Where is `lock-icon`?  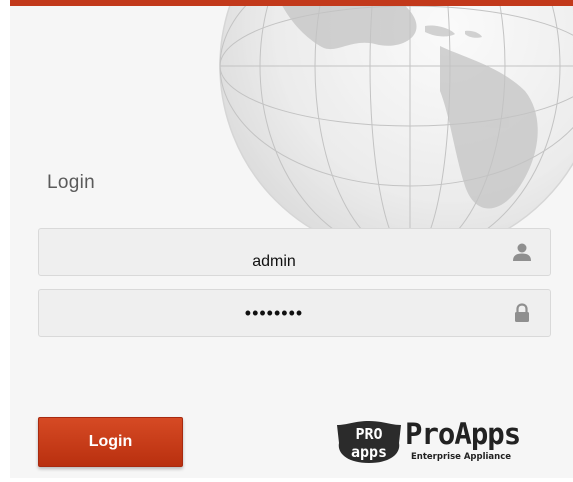
lock-icon is located at coordinates (522, 313).